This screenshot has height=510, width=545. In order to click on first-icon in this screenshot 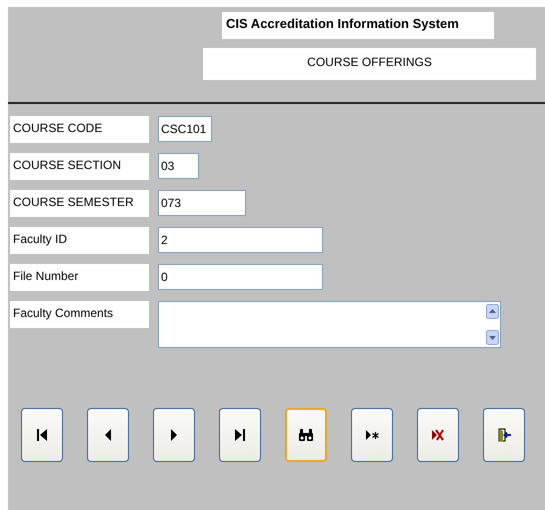, I will do `click(42, 435)`.